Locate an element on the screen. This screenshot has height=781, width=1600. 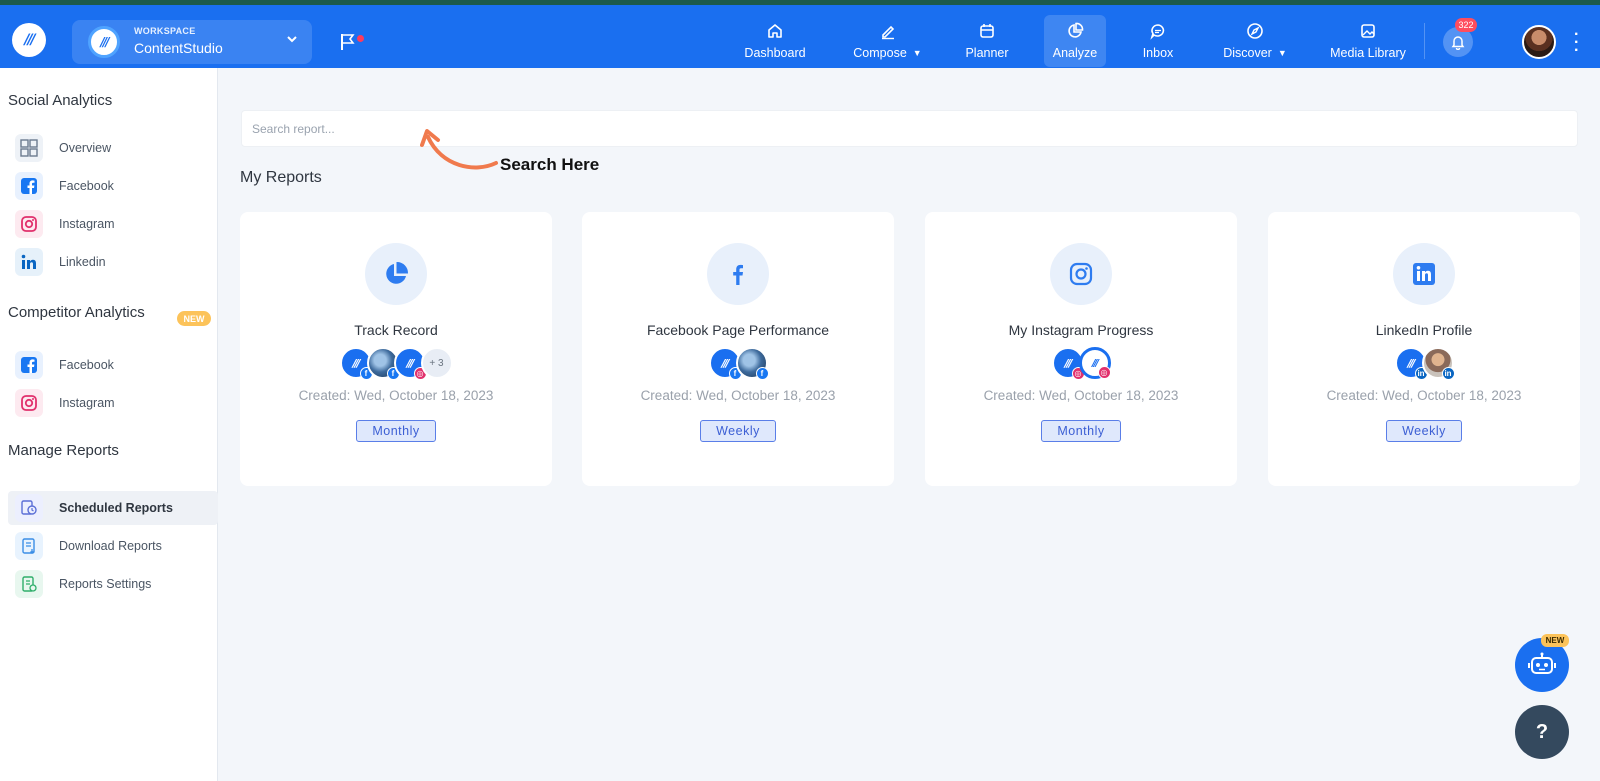
sidebar-item-label: Scheduled Reports is located at coordinates (116, 508).